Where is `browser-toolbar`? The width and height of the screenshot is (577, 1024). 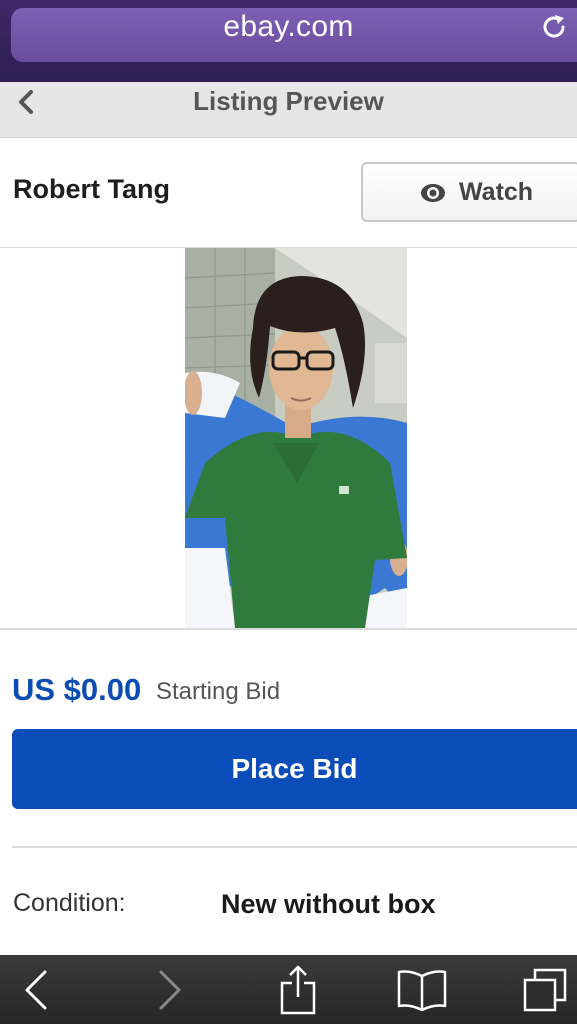 browser-toolbar is located at coordinates (288, 989).